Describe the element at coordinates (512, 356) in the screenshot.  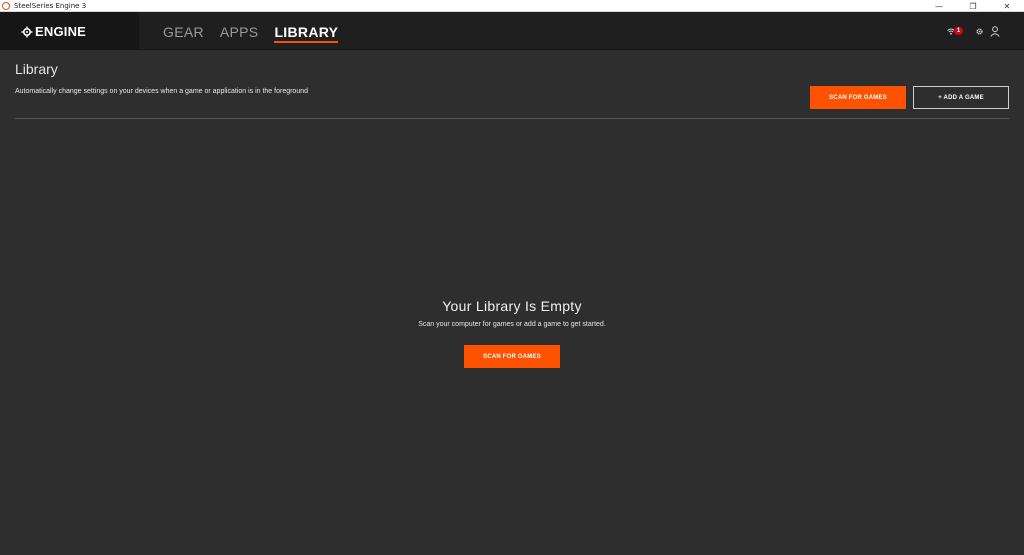
I see `empty-scan-for-games-button: SCAN FOR GAMES` at that location.